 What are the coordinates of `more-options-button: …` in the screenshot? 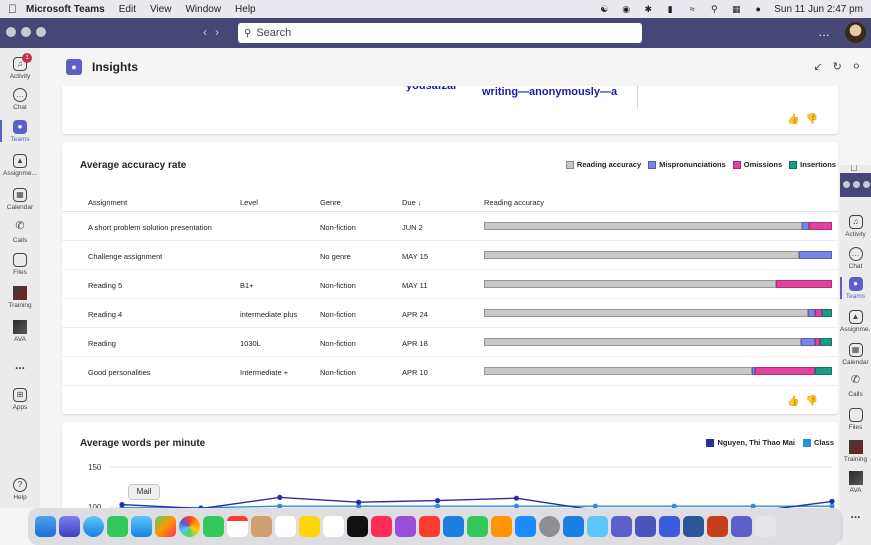 It's located at (824, 32).